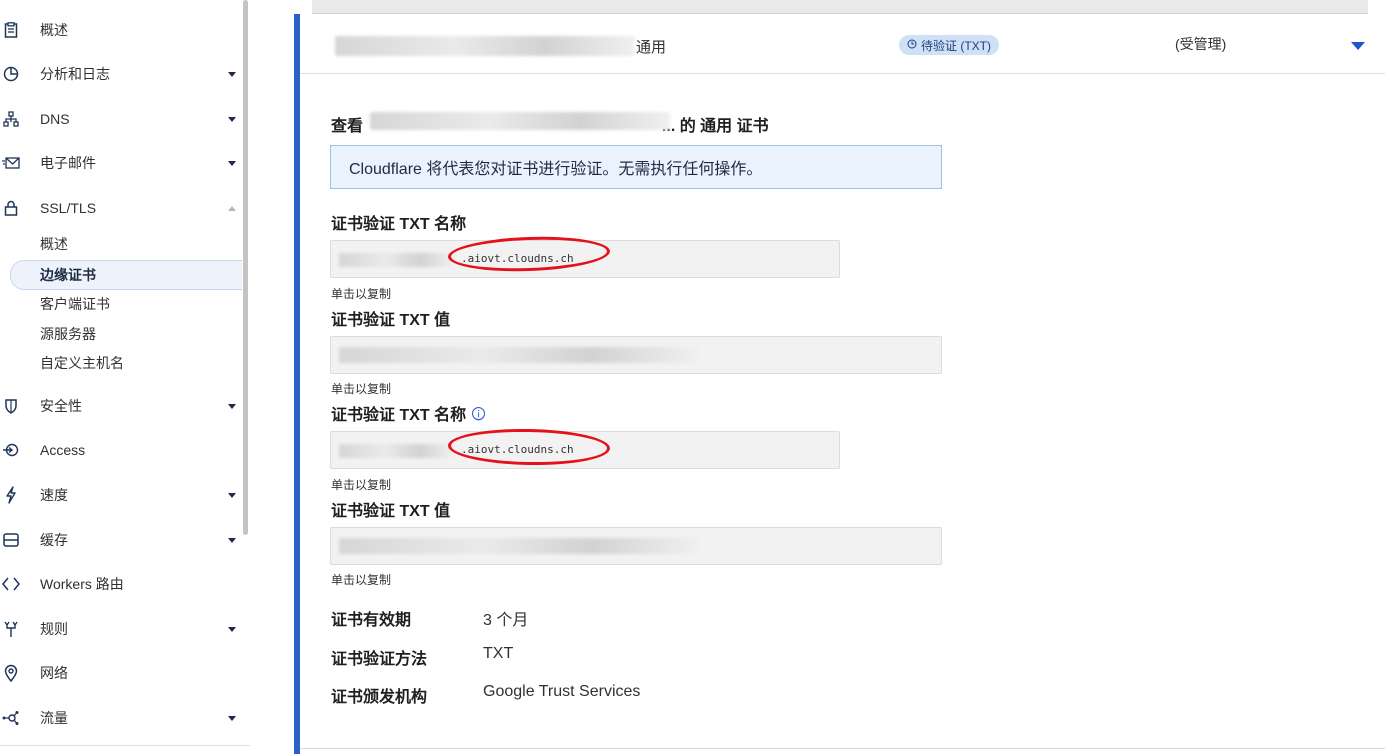  What do you see at coordinates (55, 119) in the screenshot?
I see `sidebar-item-label: DNS` at bounding box center [55, 119].